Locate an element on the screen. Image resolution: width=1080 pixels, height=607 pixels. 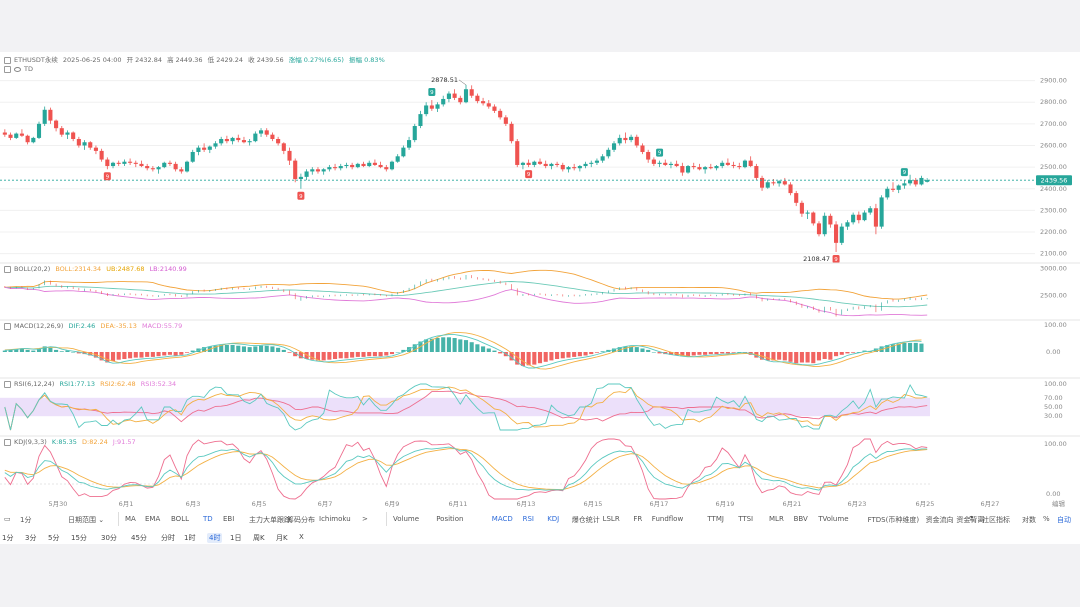
timeframe-分时: 分时 is located at coordinates (168, 538).